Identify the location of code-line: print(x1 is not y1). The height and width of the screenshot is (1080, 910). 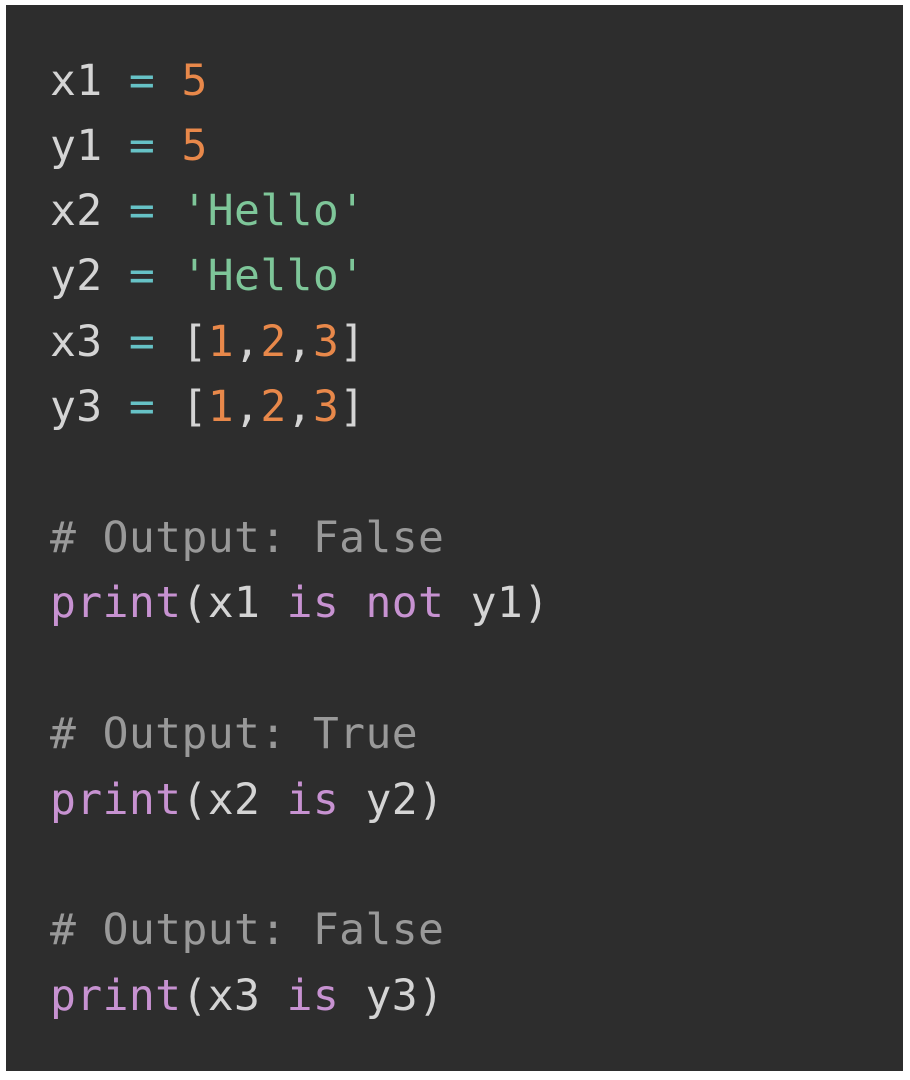
(300, 603).